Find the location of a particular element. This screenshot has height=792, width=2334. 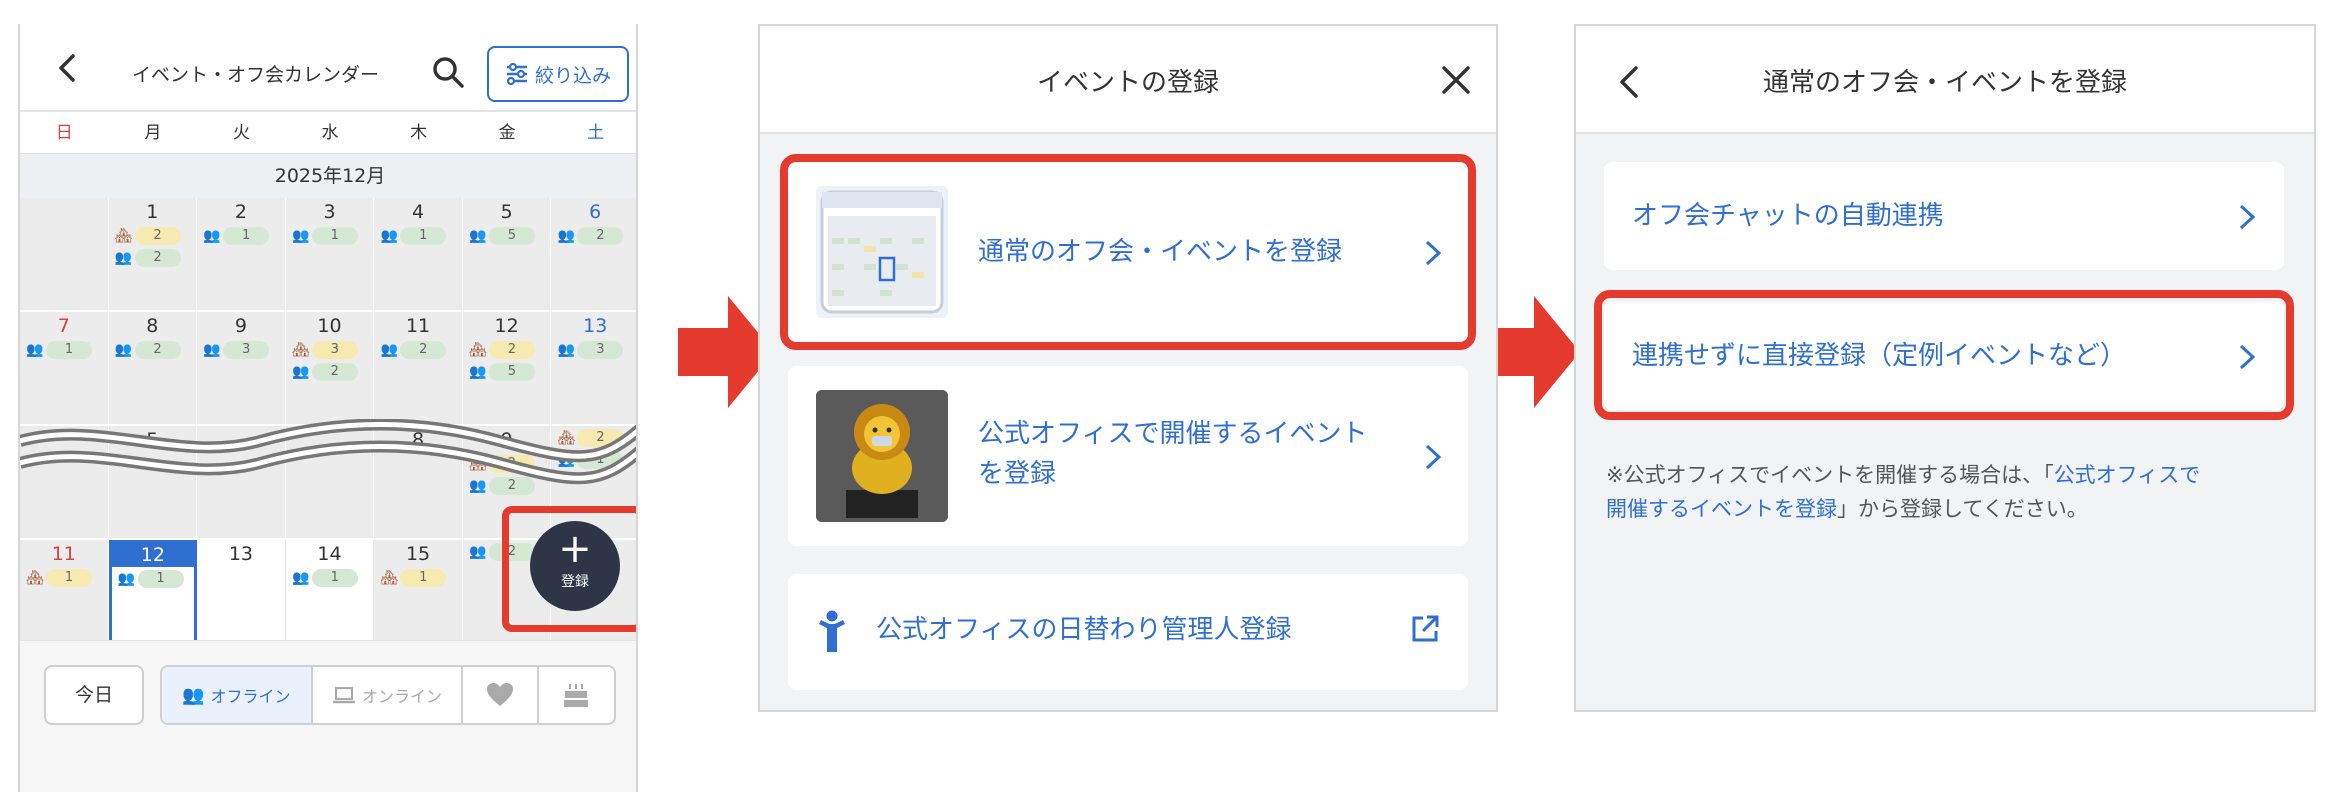

official-office-event-line2: を登録 is located at coordinates (1017, 474).